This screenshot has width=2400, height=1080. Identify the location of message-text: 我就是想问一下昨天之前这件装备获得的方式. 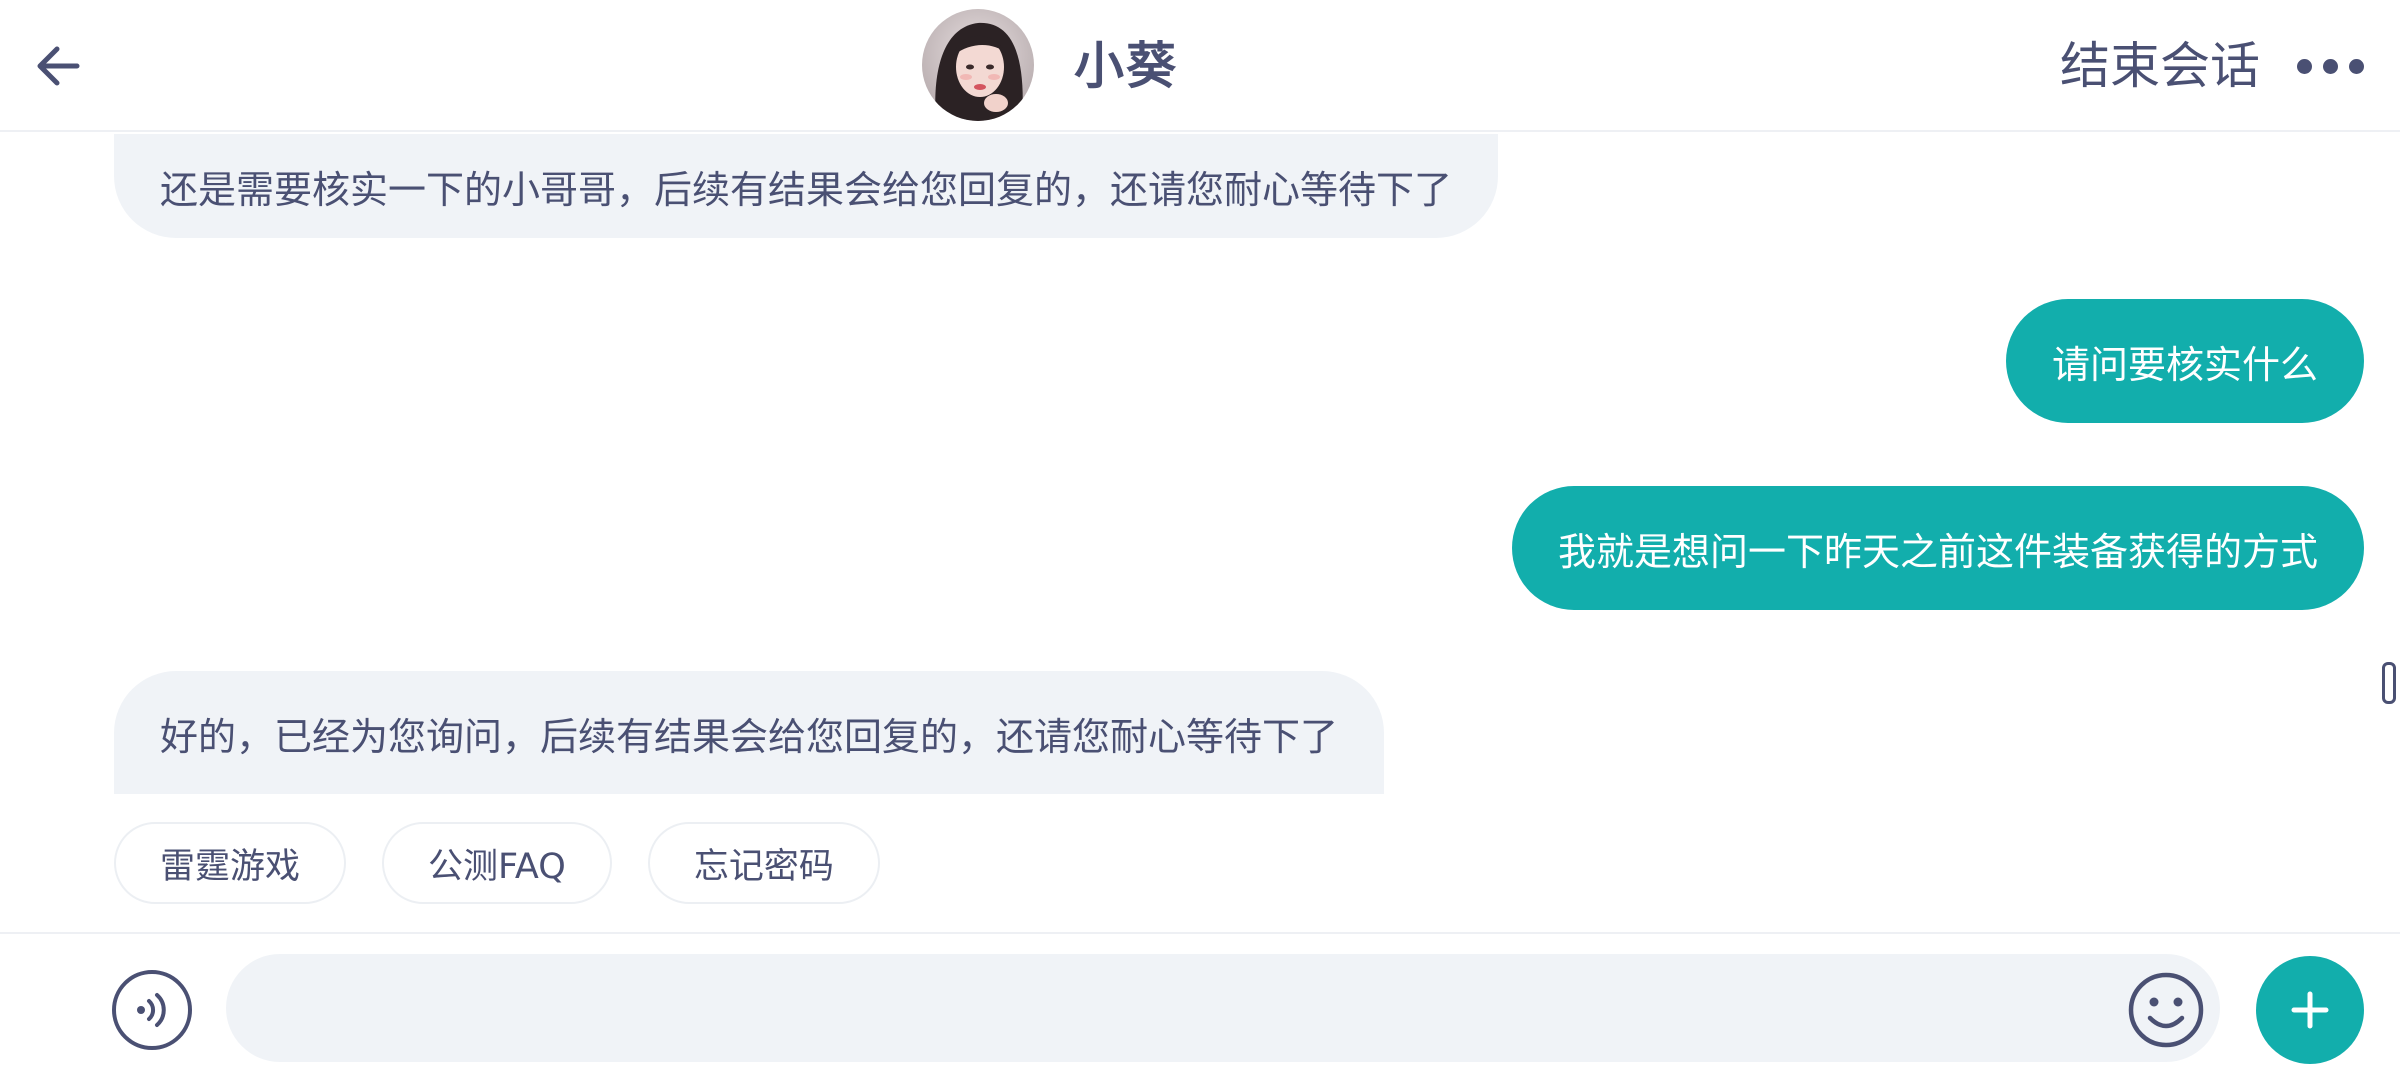
(1937, 551).